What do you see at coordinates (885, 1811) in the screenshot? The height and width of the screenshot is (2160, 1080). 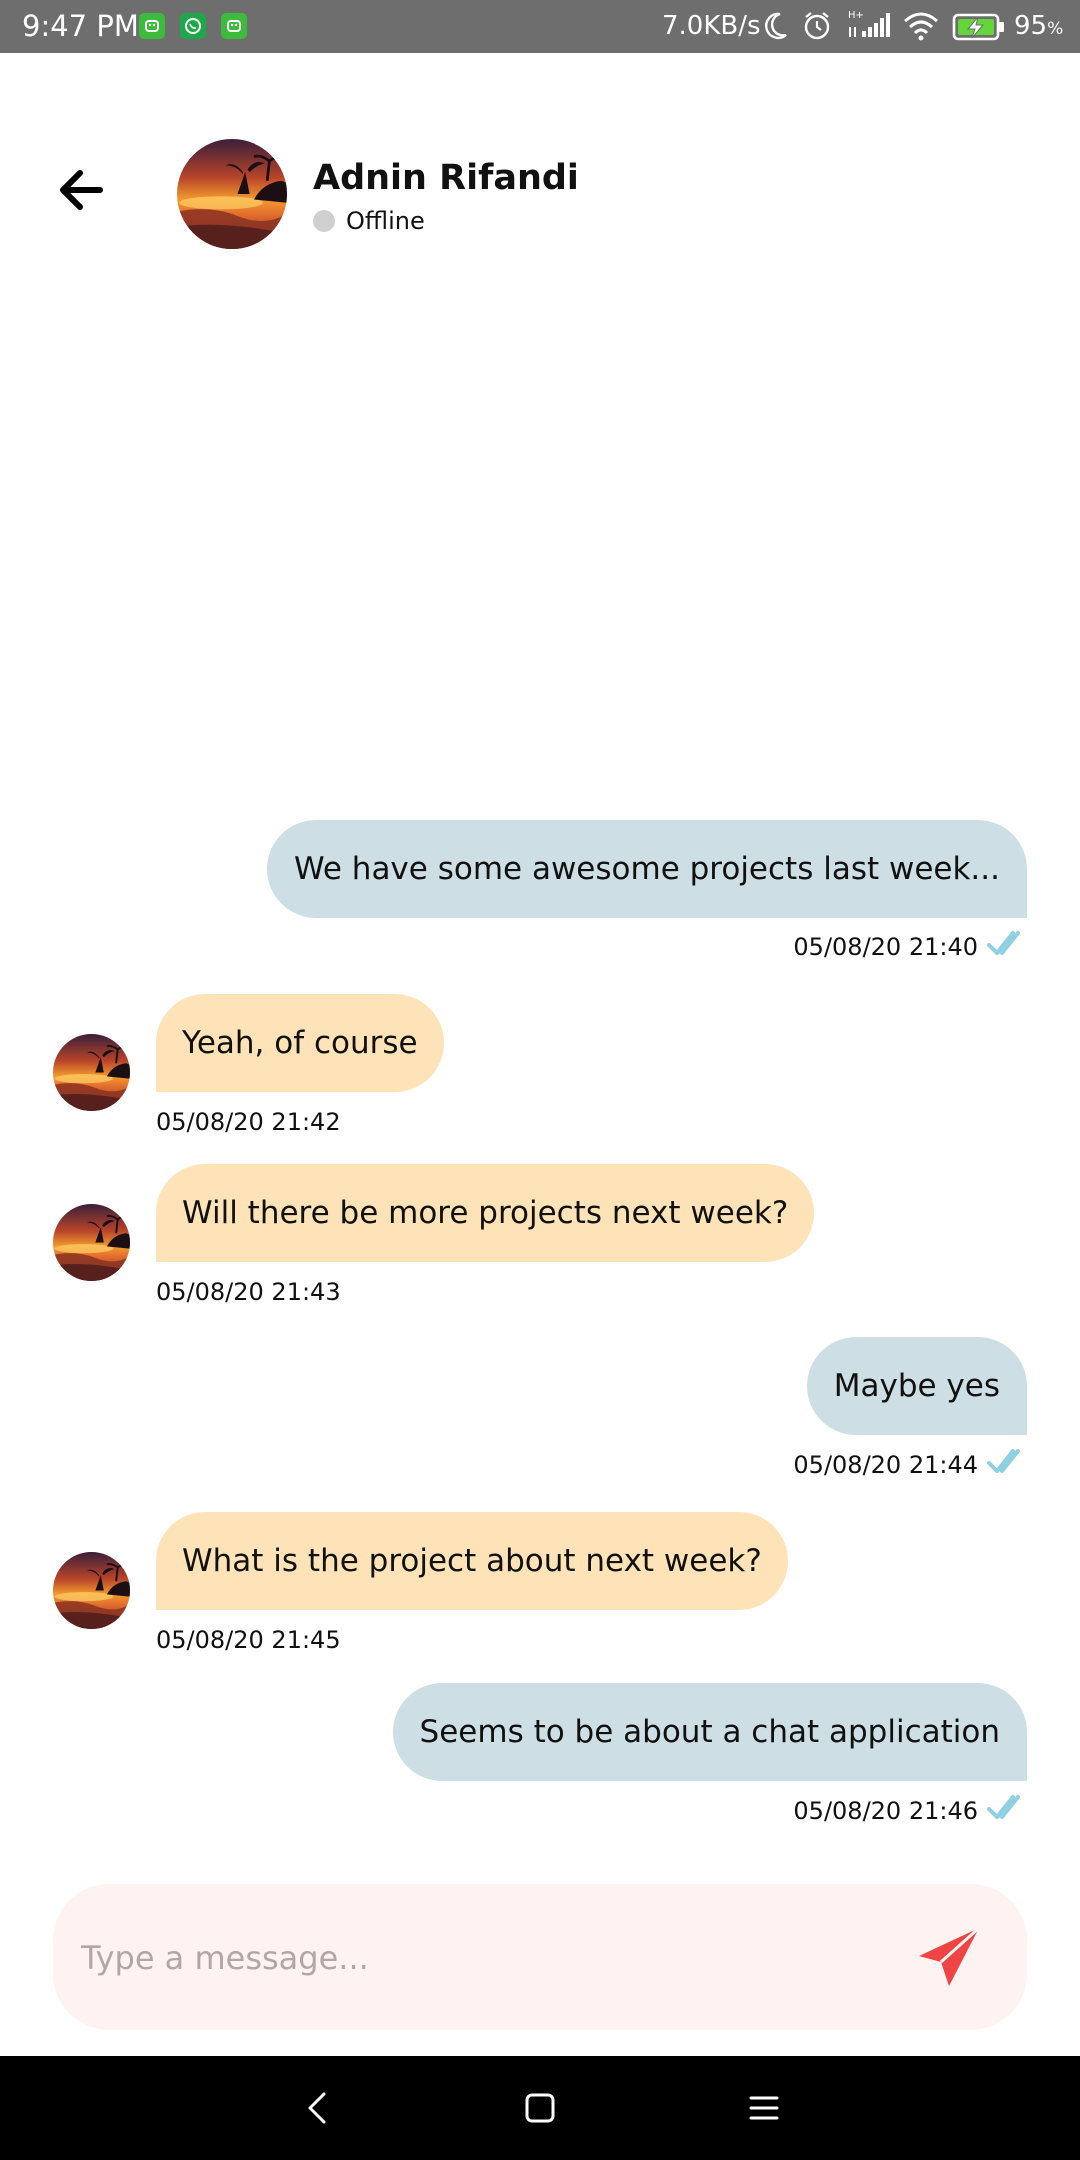 I see `message-timestamp: 05/08/20 21:46` at bounding box center [885, 1811].